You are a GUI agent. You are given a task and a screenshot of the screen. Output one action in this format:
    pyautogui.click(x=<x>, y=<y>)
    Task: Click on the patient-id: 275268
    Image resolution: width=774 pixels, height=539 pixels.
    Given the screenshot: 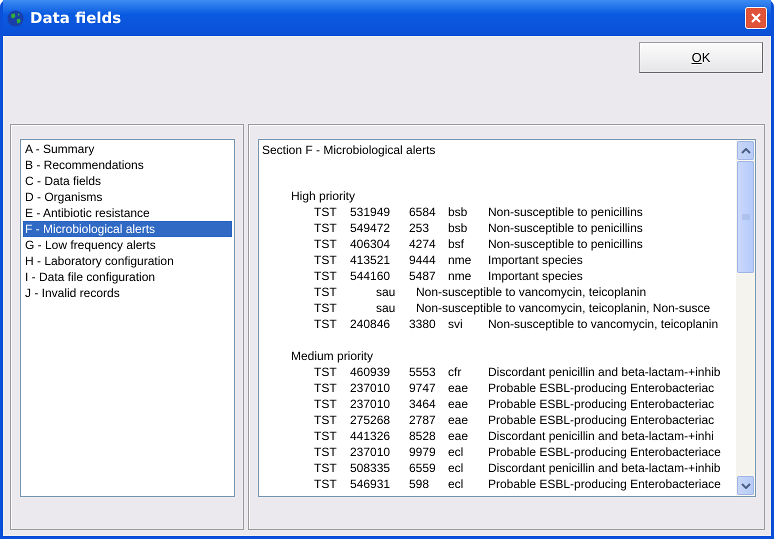 What is the action you would take?
    pyautogui.click(x=371, y=420)
    